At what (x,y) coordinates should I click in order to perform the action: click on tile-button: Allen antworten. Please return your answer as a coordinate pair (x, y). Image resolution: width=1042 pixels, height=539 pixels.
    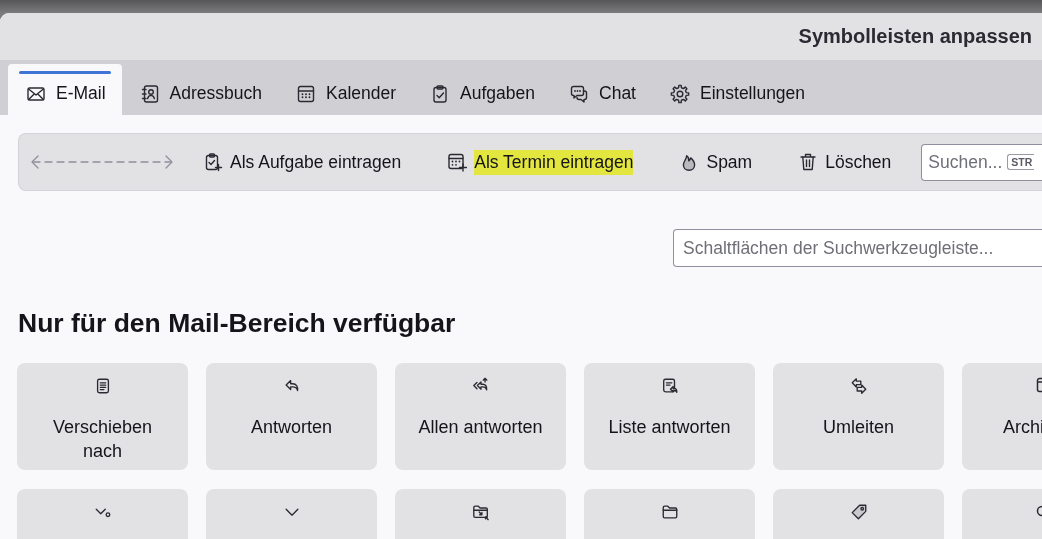
    Looking at the image, I should click on (480, 416).